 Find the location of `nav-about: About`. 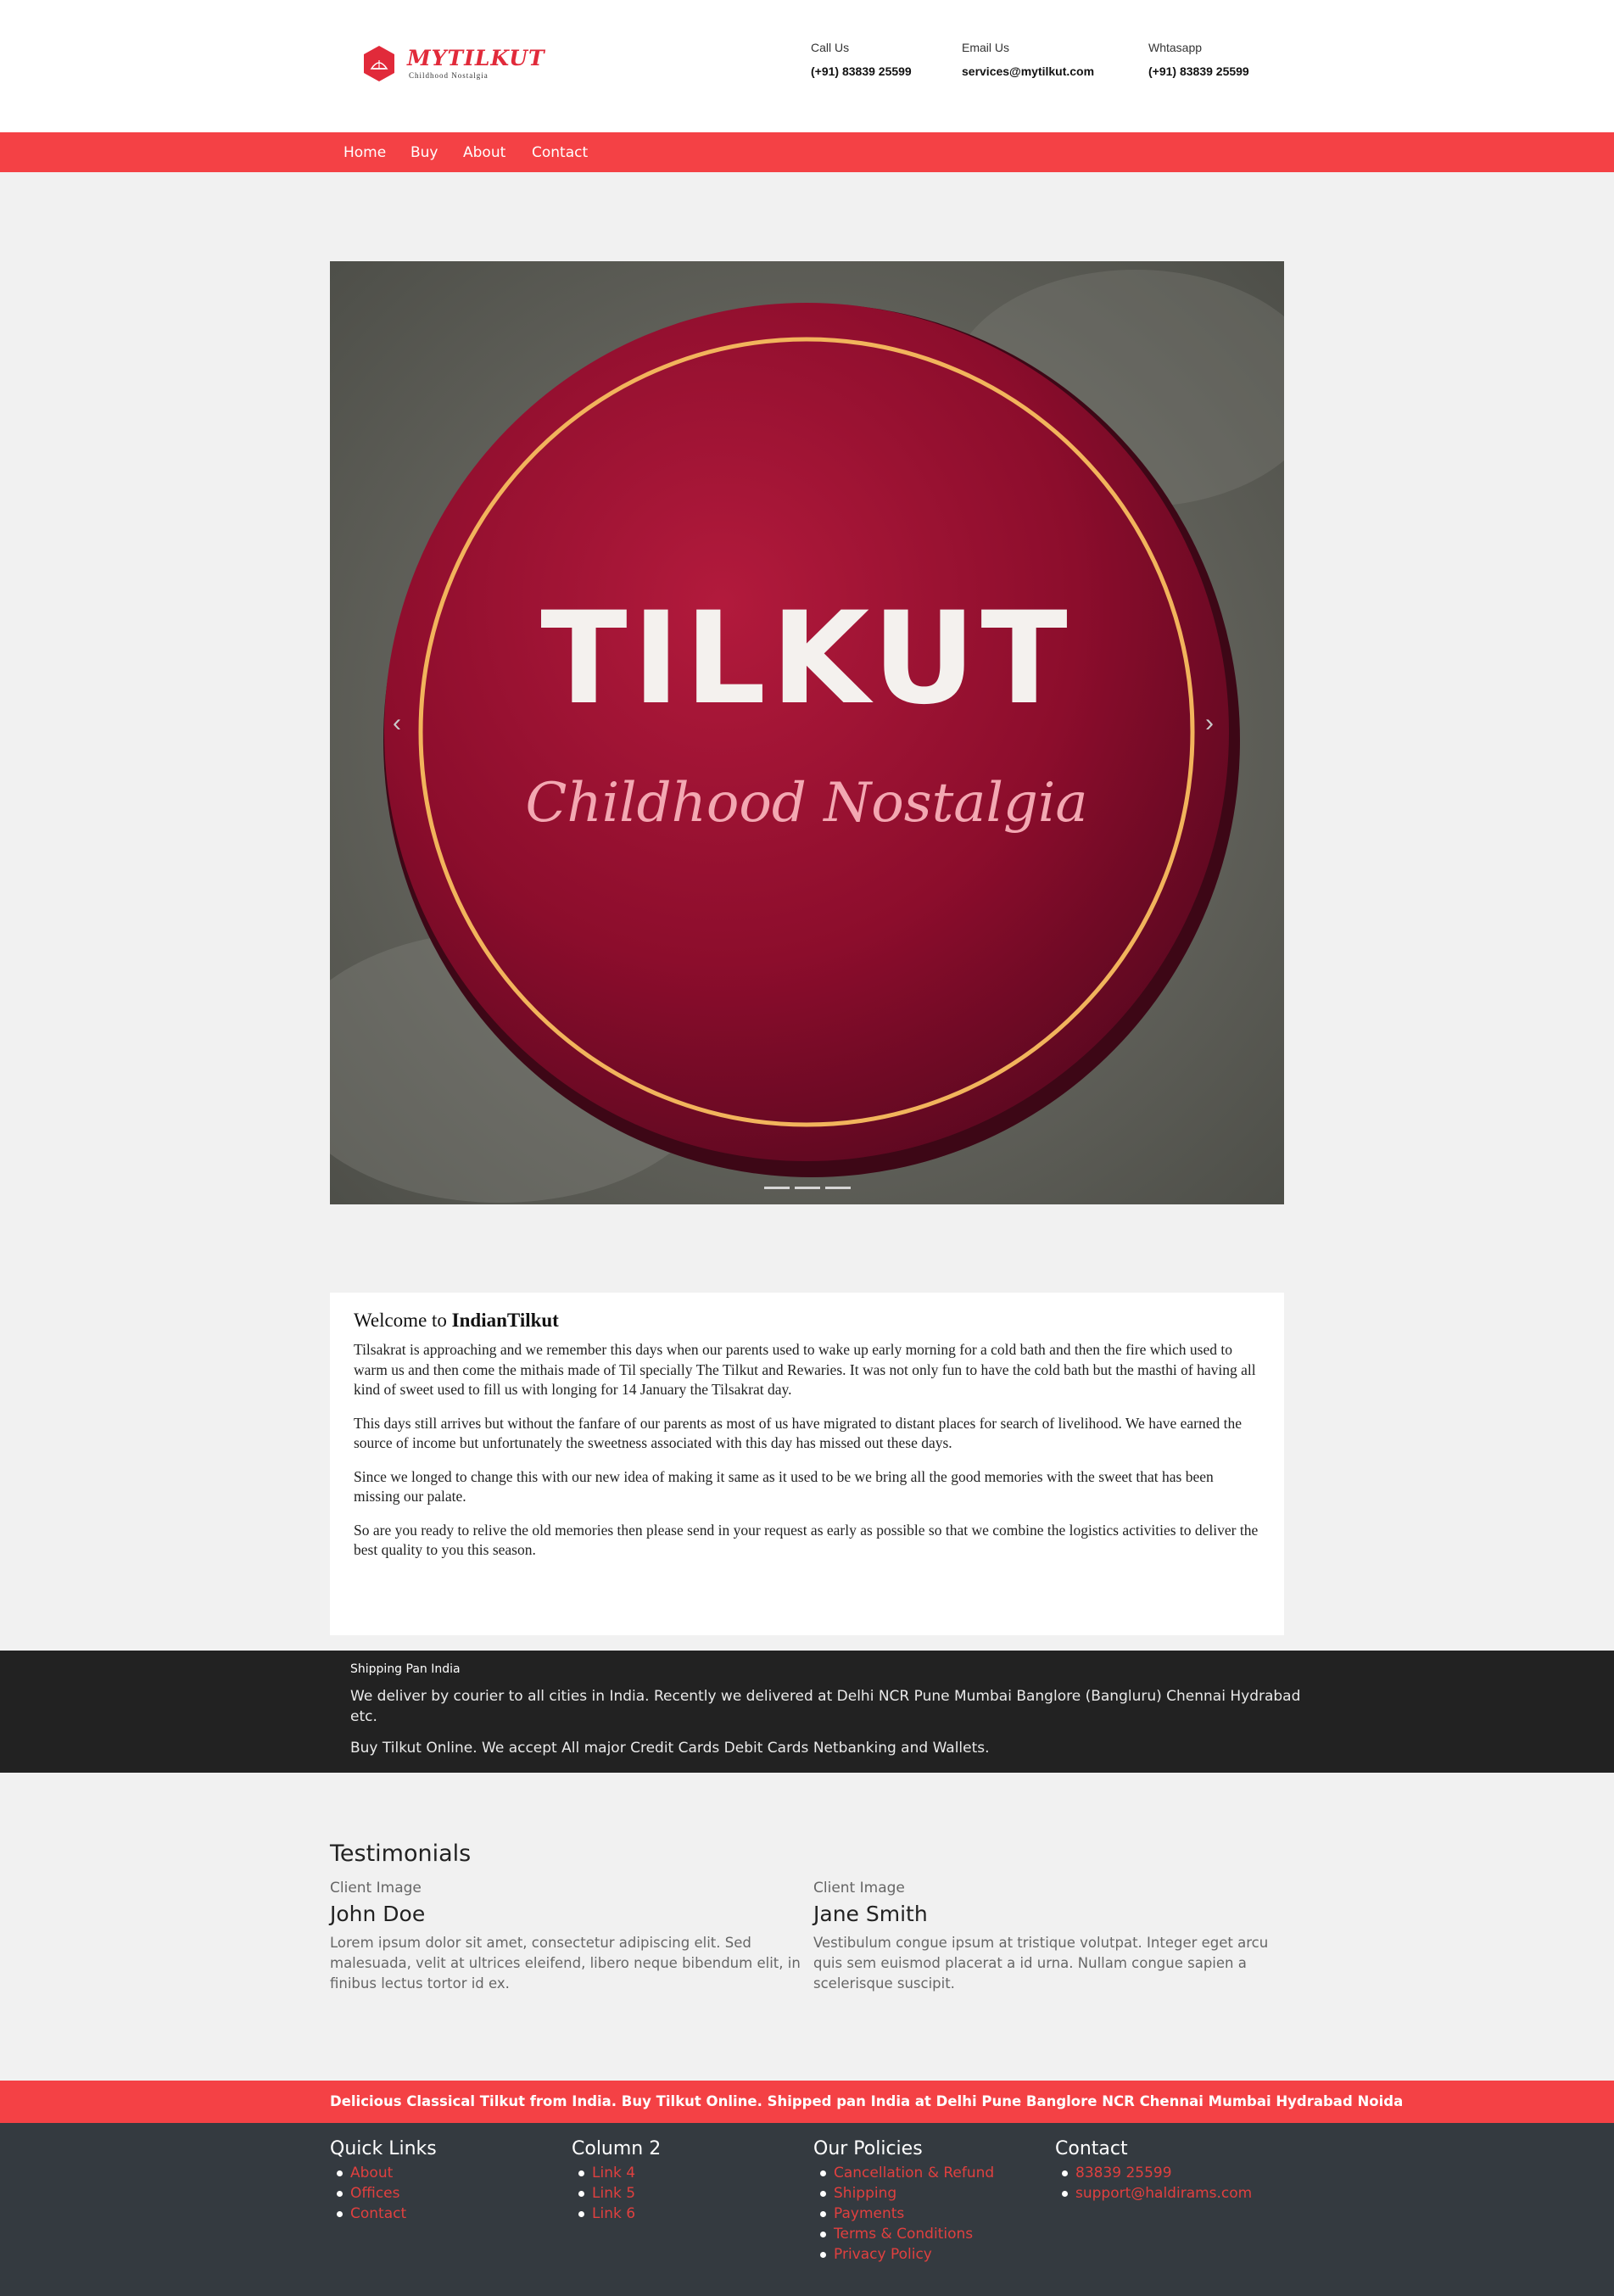

nav-about: About is located at coordinates (484, 152).